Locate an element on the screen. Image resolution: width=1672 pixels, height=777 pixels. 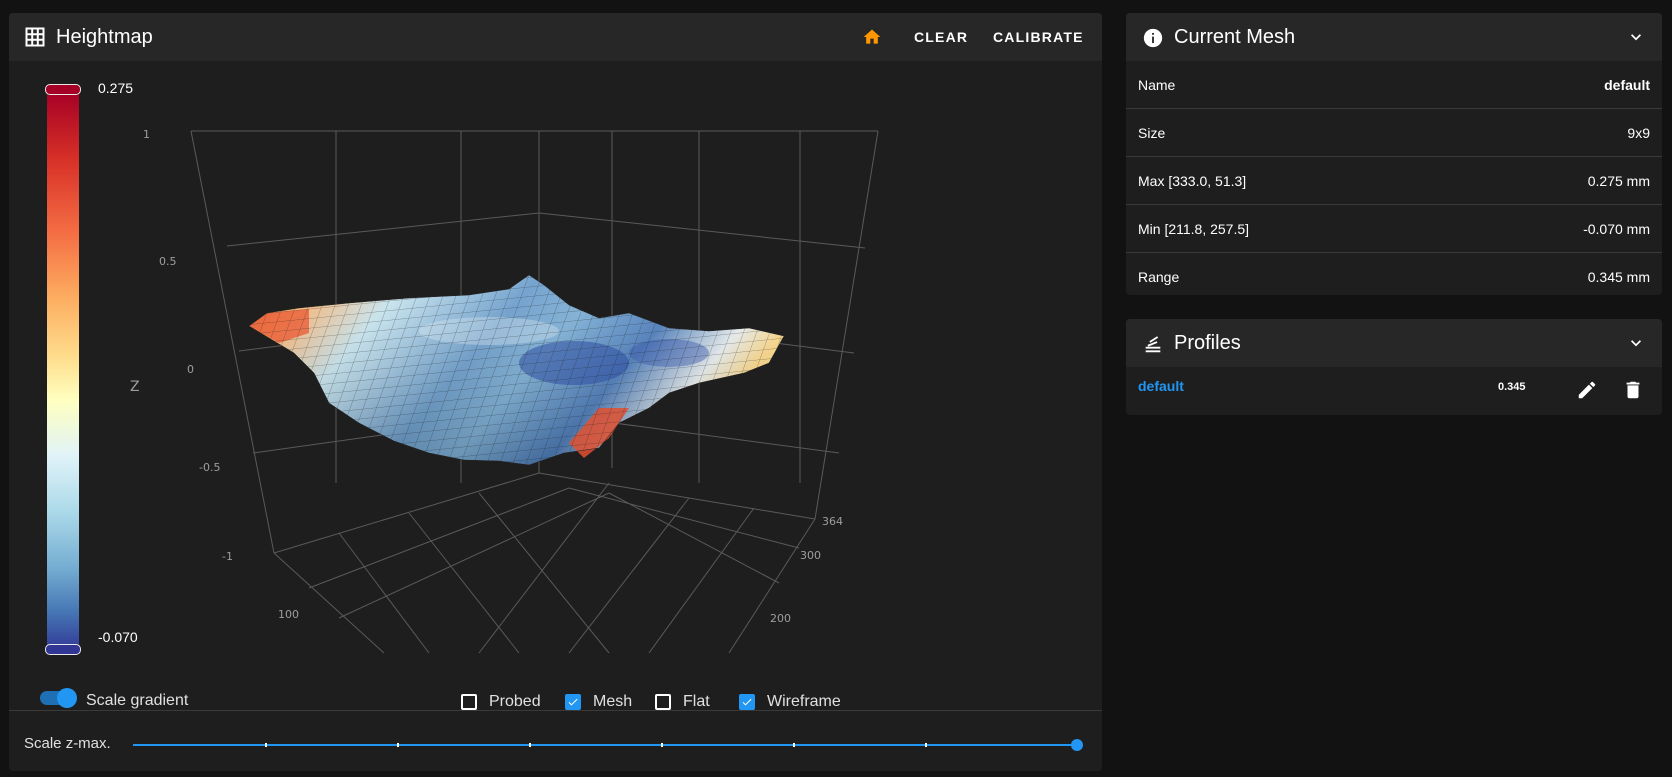
z-tick-0.5: 0.5 is located at coordinates (168, 261).